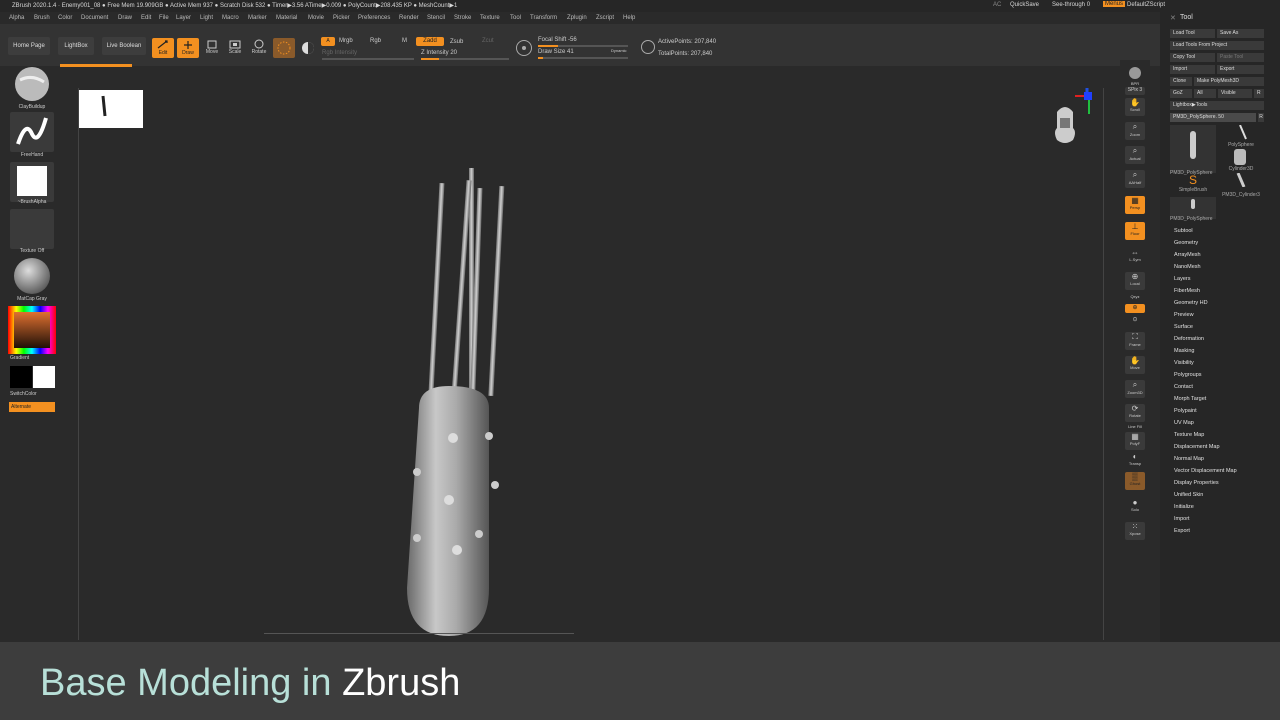 This screenshot has width=1280, height=720. What do you see at coordinates (368, 59) in the screenshot?
I see `rgb-intensity-slider` at bounding box center [368, 59].